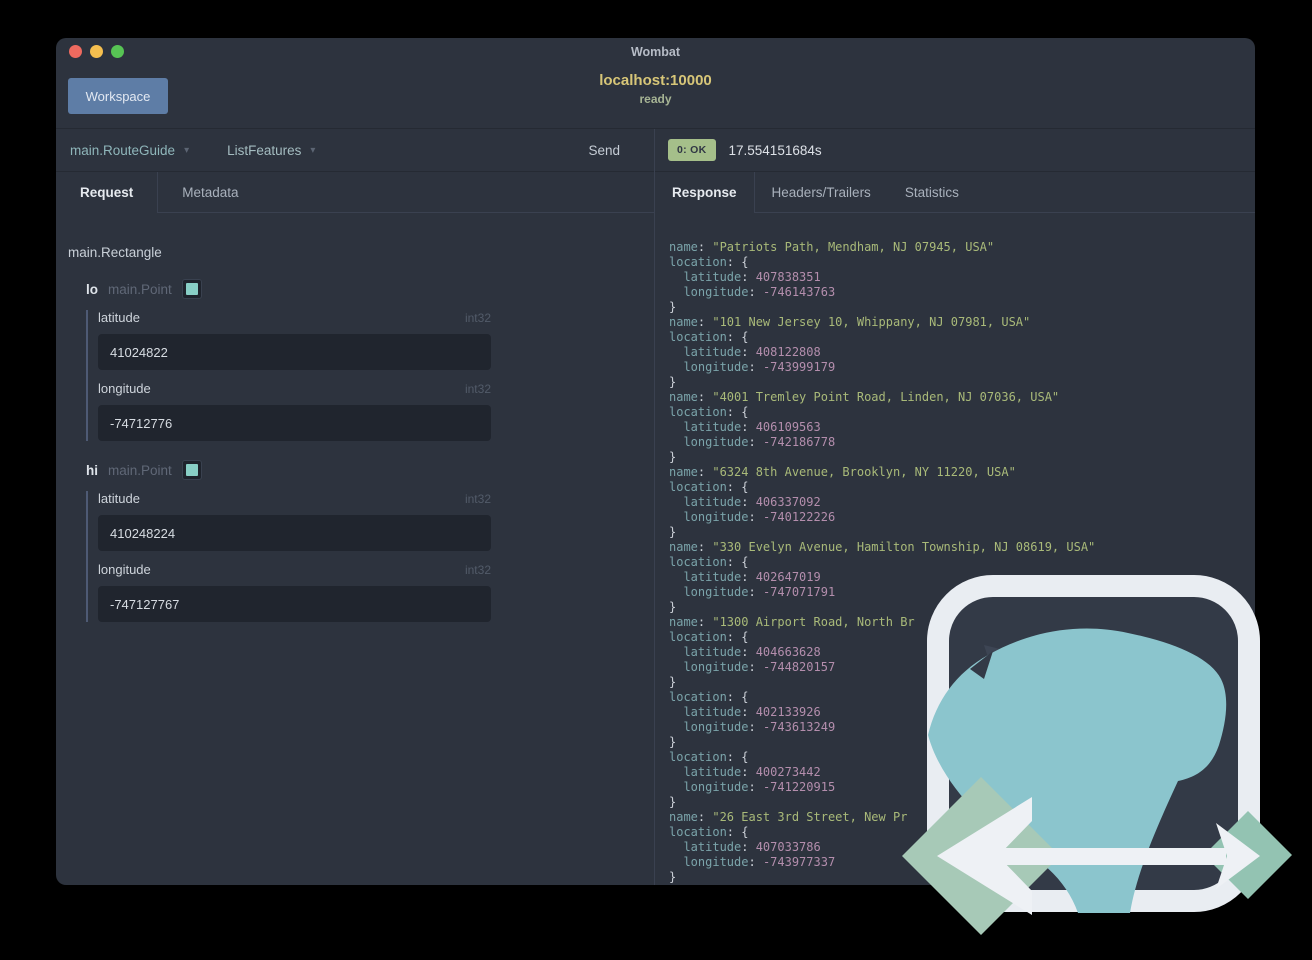 This screenshot has width=1312, height=960. I want to click on tab-response: Response, so click(705, 192).